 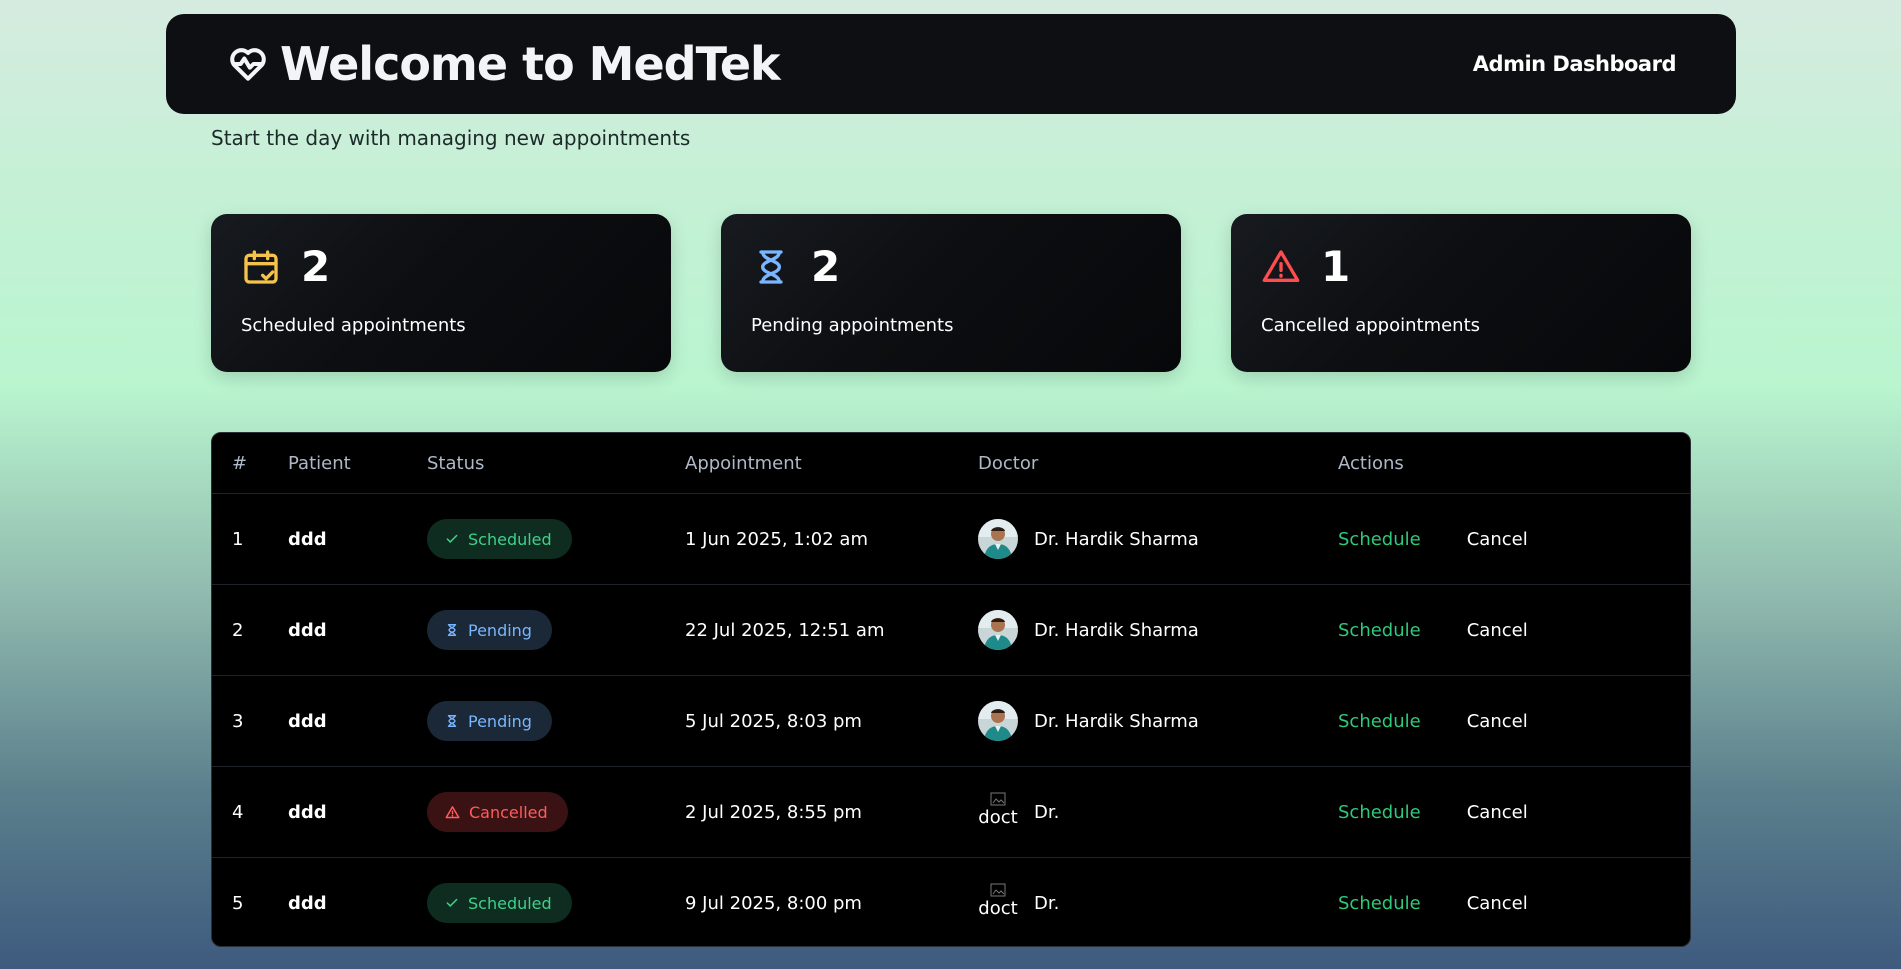 What do you see at coordinates (773, 903) in the screenshot?
I see `appointment-date: 9 Jul 2025, 8:00 pm` at bounding box center [773, 903].